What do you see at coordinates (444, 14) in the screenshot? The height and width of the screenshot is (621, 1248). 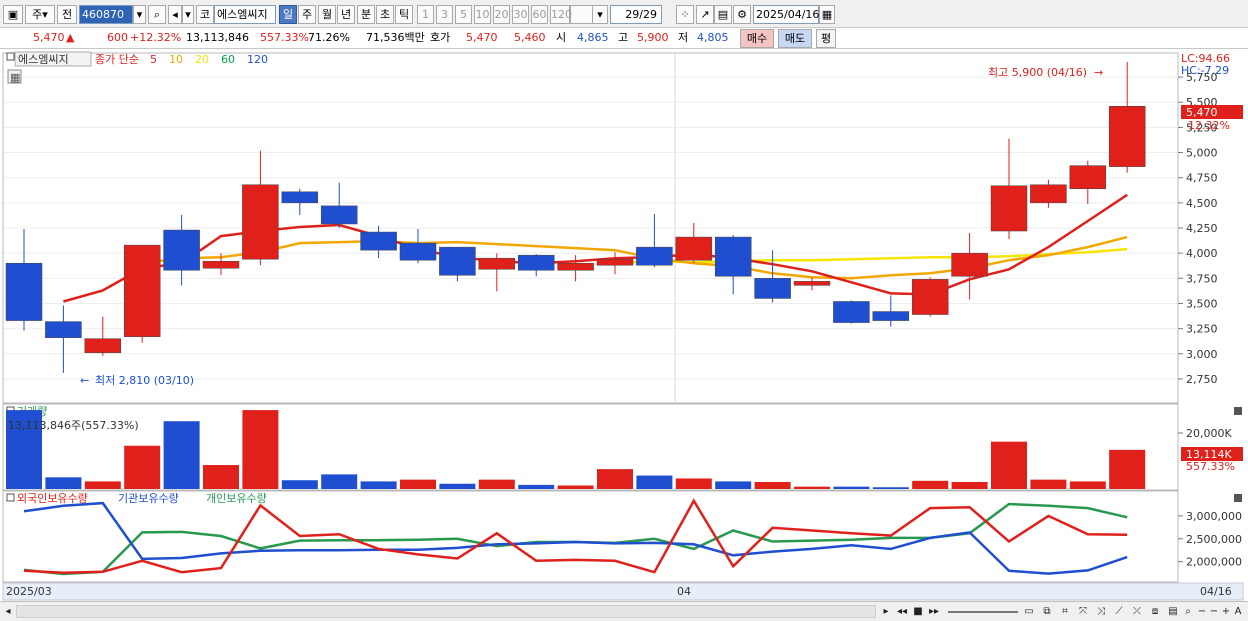 I see `interval-button-1: 3` at bounding box center [444, 14].